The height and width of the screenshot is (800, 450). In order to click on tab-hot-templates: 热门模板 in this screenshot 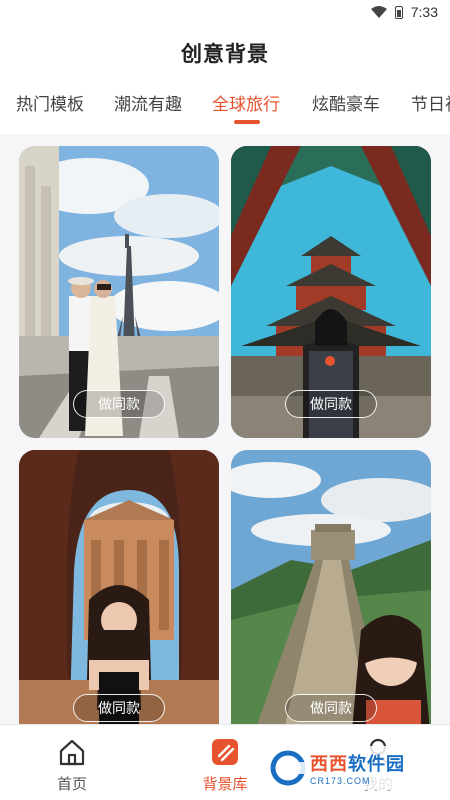, I will do `click(50, 102)`.